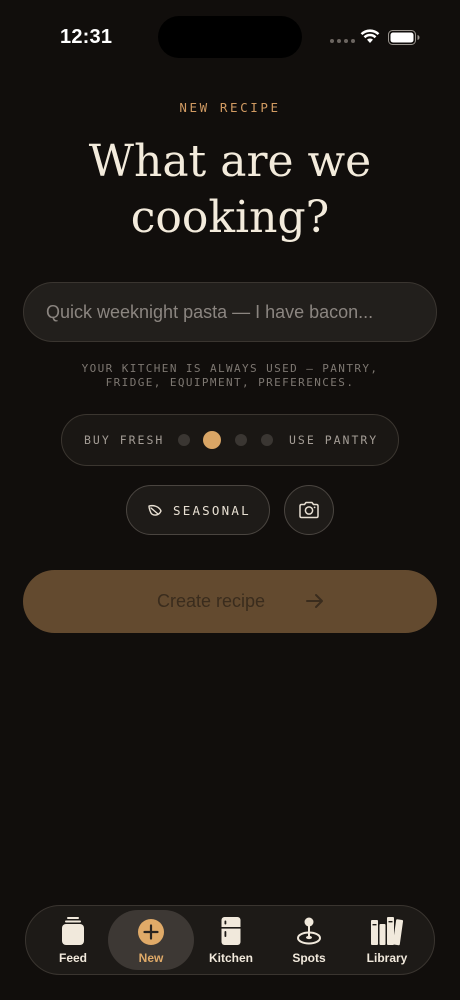  What do you see at coordinates (309, 958) in the screenshot?
I see `tab-spots-label: Spots` at bounding box center [309, 958].